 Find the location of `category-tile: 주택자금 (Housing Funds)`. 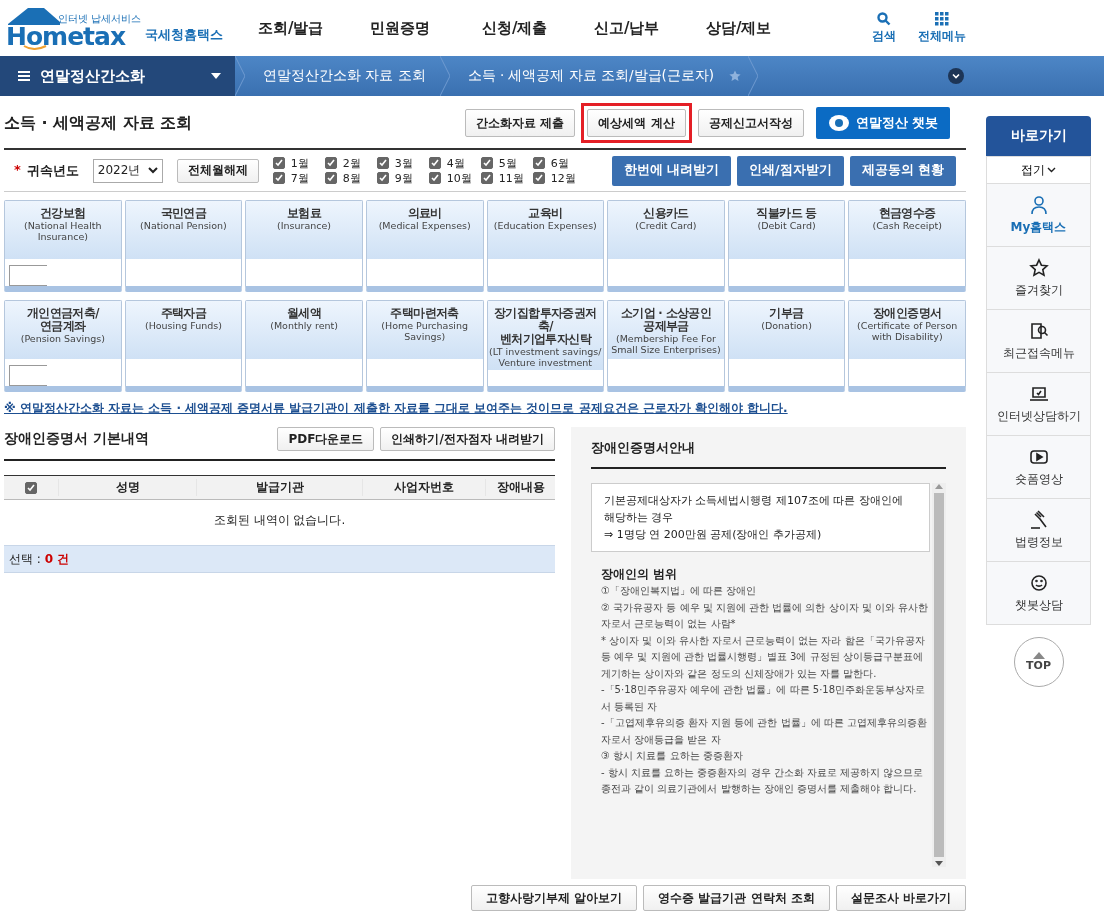

category-tile: 주택자금 (Housing Funds) is located at coordinates (183, 346).